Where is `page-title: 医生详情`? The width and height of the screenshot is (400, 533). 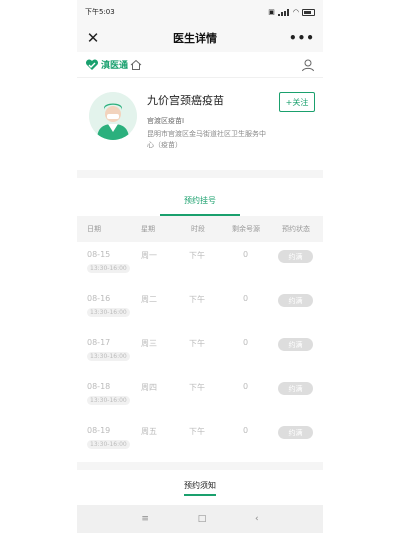 page-title: 医生详情 is located at coordinates (194, 38).